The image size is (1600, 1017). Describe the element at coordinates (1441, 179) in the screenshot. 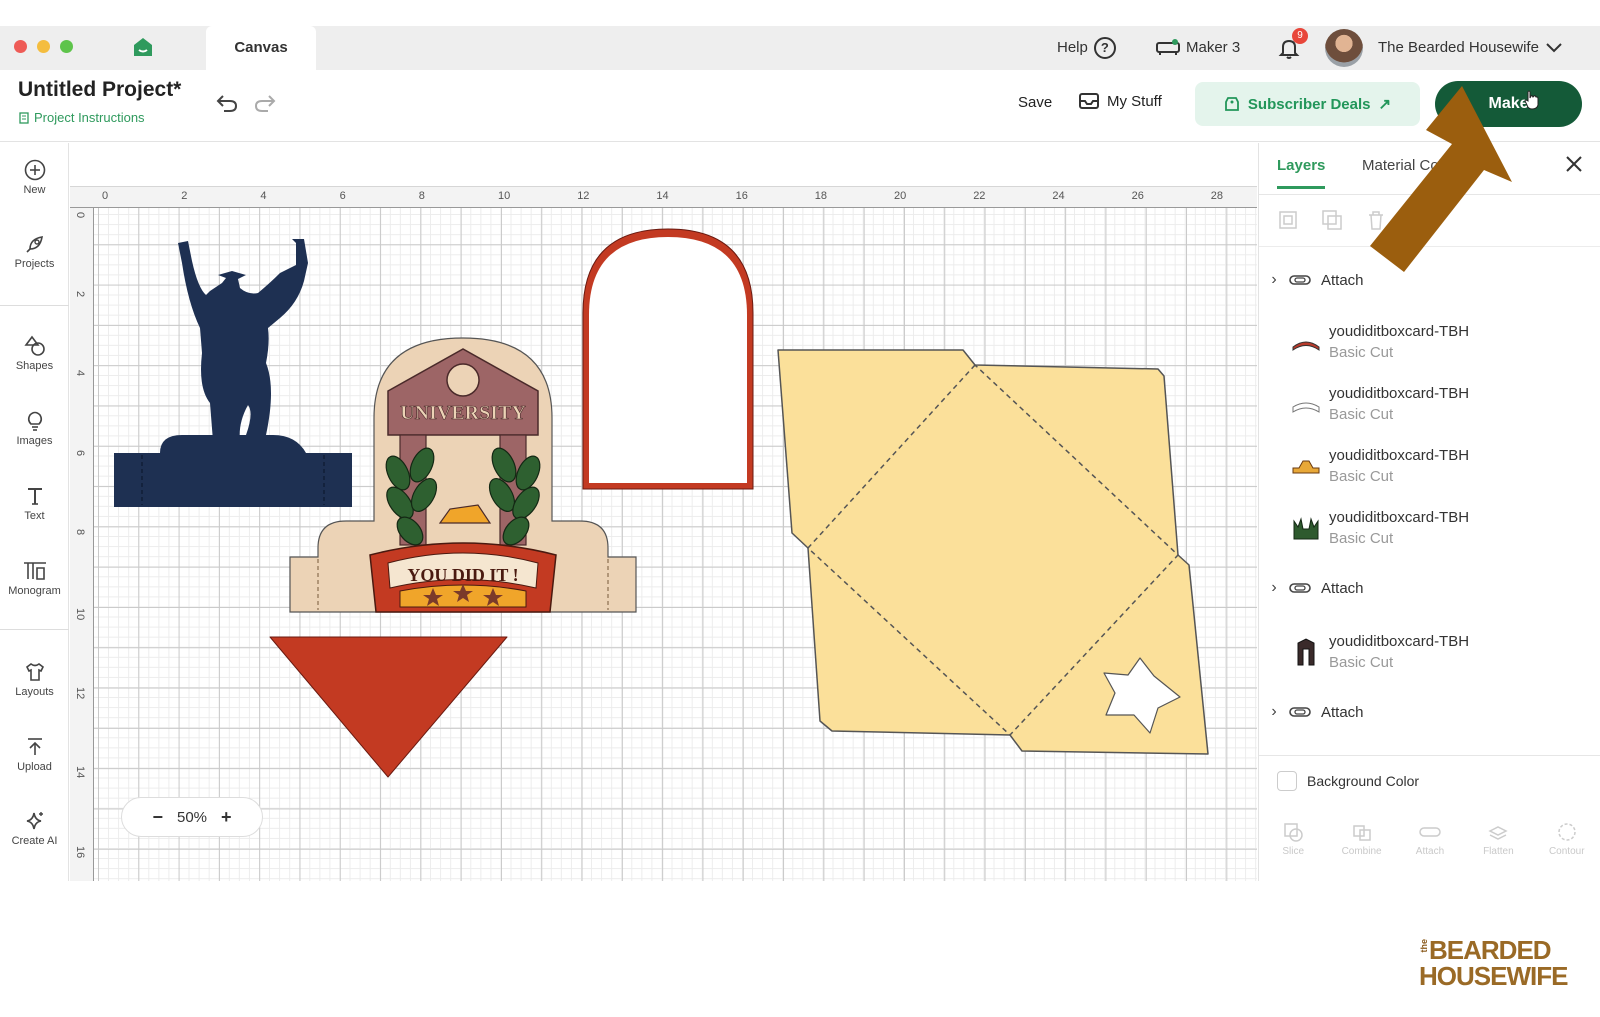

I see `pointing-arrow-overlay` at that location.